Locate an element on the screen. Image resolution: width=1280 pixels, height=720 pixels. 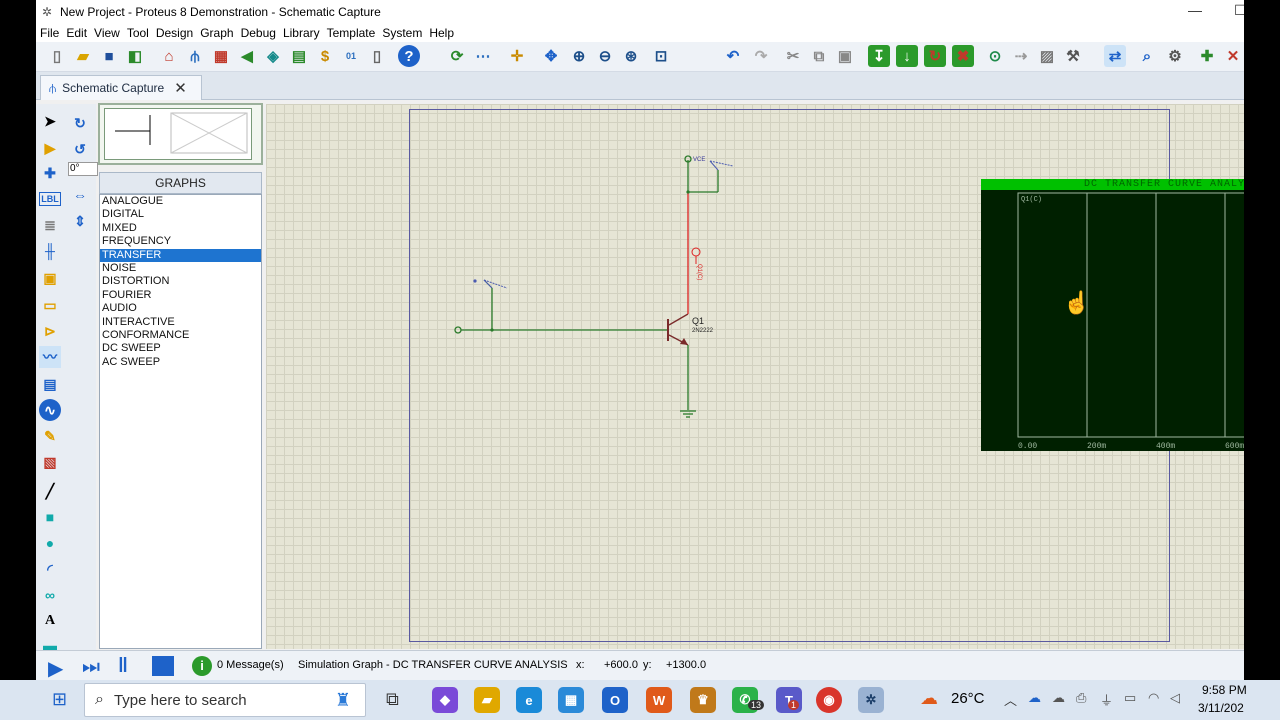
origin-icon: ✛ is located at coordinates (517, 56).